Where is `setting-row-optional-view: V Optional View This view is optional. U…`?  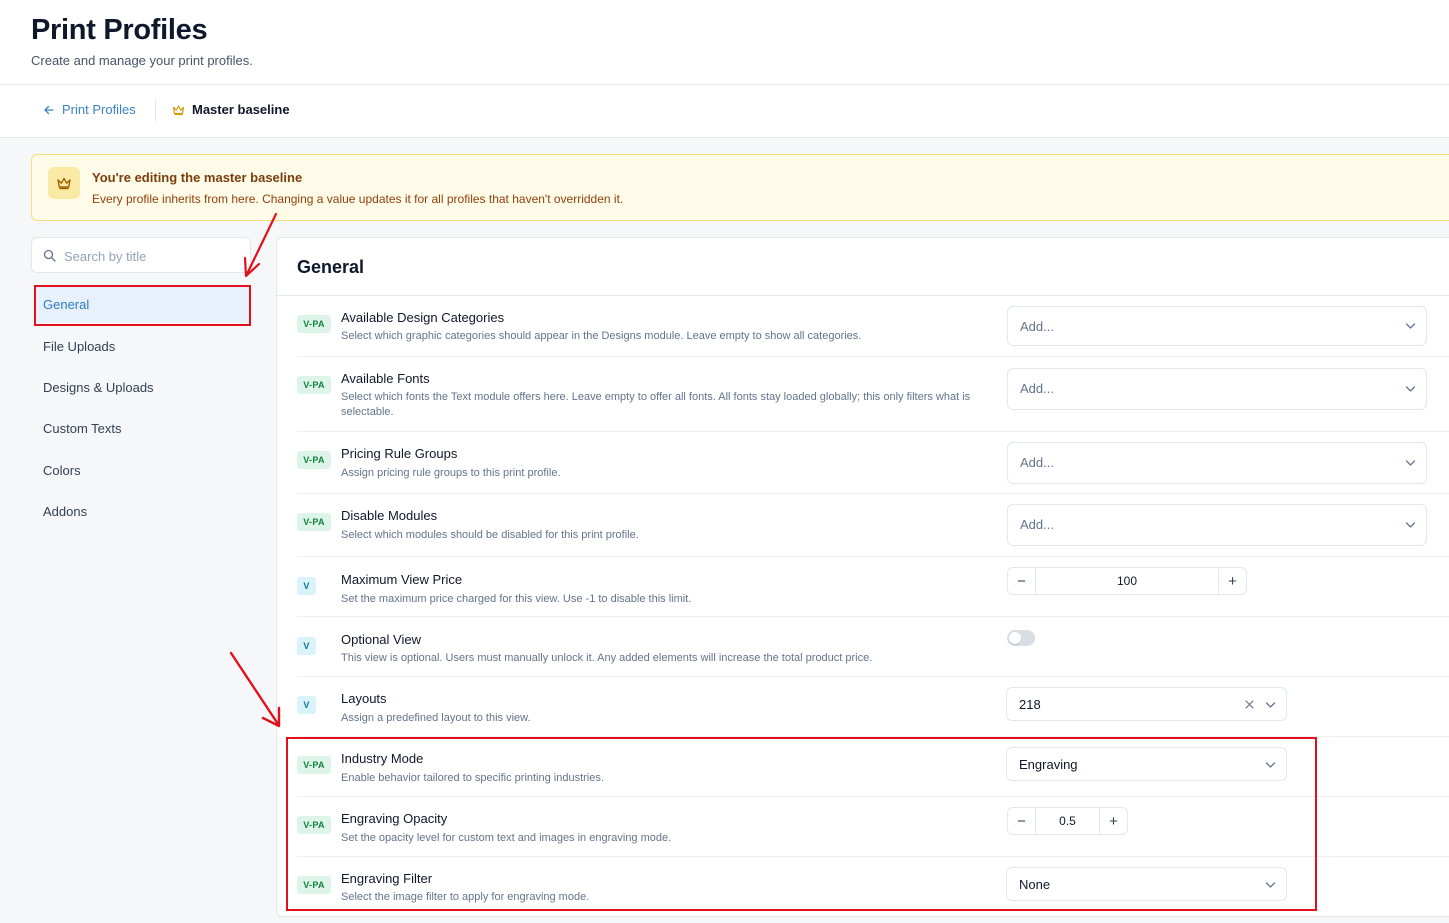 setting-row-optional-view: V Optional View This view is optional. U… is located at coordinates (873, 647).